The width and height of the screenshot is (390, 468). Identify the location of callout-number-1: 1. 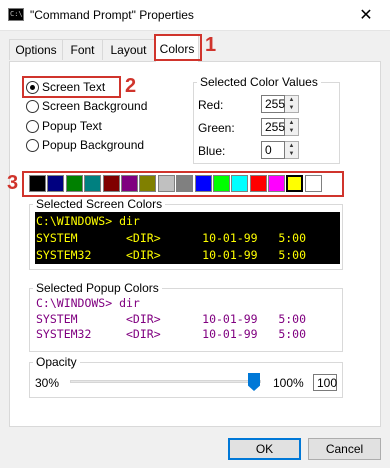
(211, 45).